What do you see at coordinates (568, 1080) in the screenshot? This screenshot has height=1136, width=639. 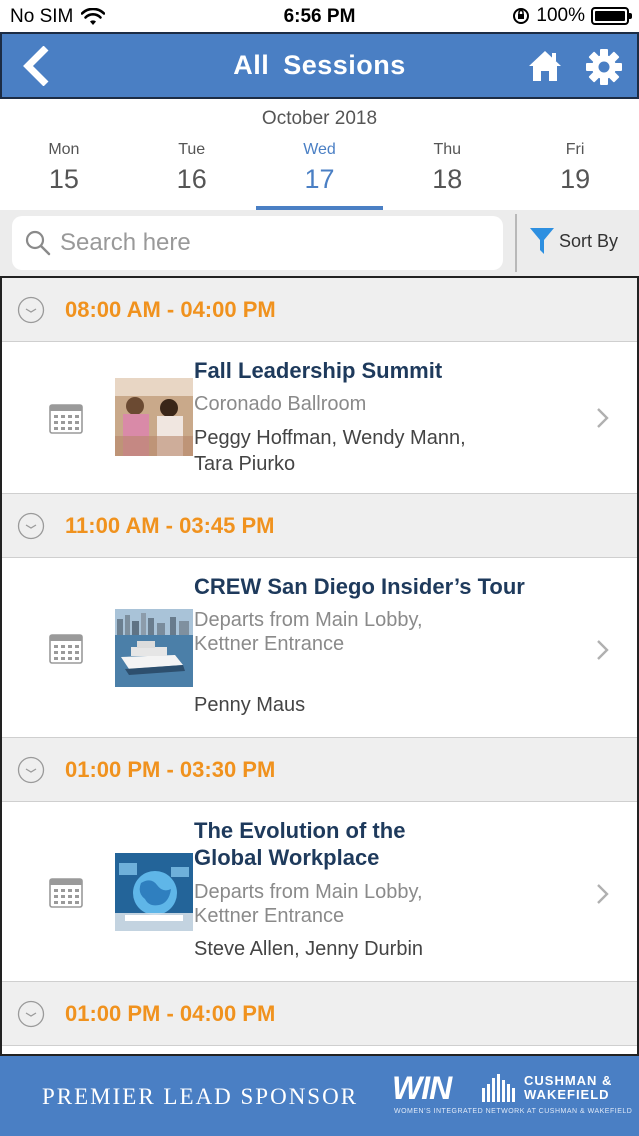 I see `cushman-line: CUSHMAN &` at bounding box center [568, 1080].